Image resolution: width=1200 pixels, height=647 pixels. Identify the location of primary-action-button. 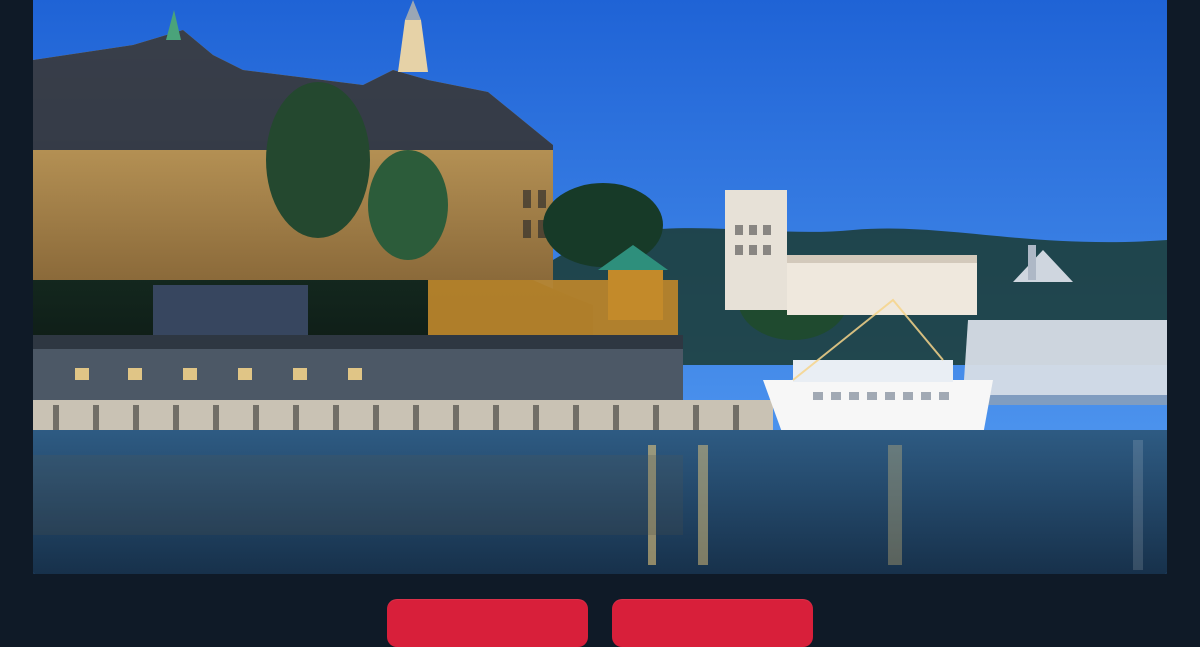
(487, 623).